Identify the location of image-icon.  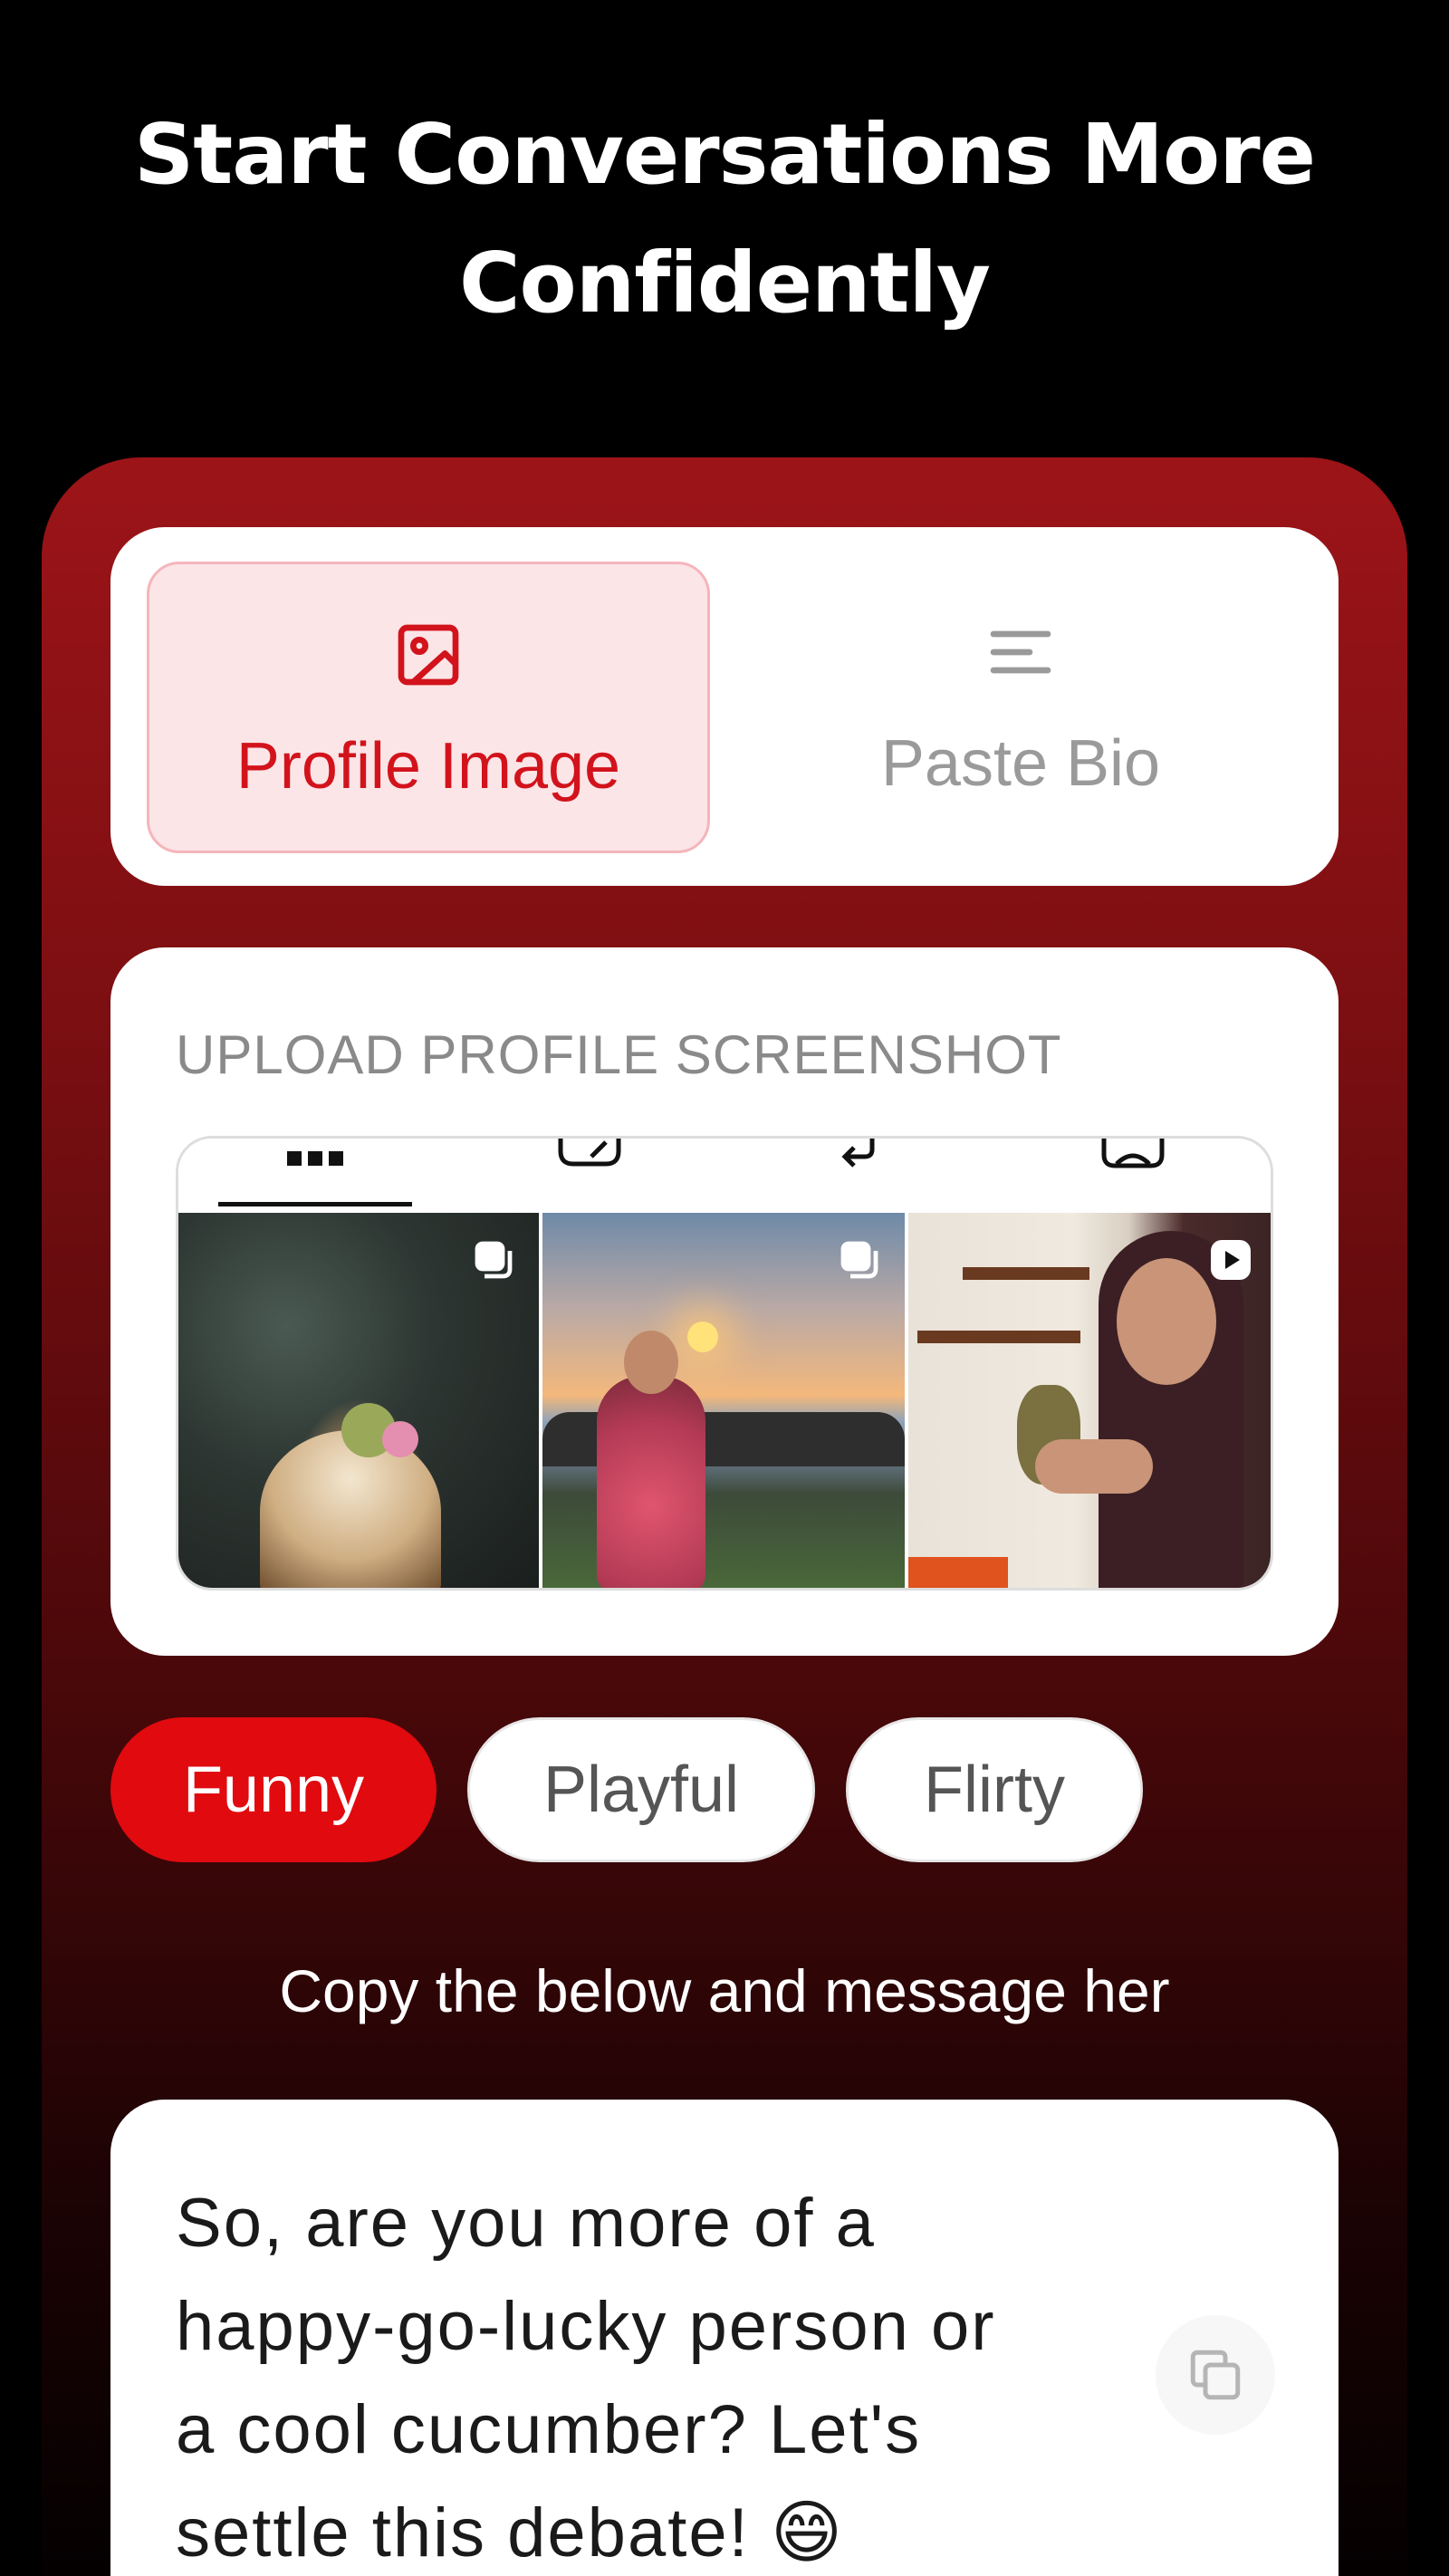
(428, 655).